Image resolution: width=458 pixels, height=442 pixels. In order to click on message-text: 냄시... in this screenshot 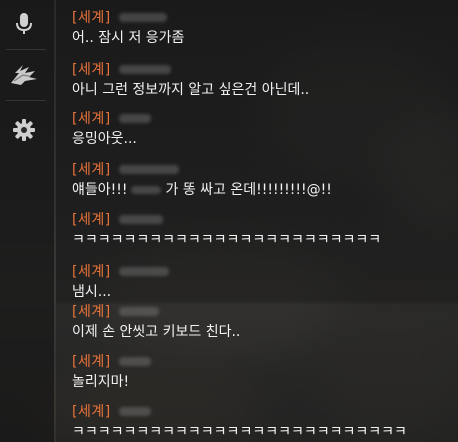, I will do `click(92, 292)`.